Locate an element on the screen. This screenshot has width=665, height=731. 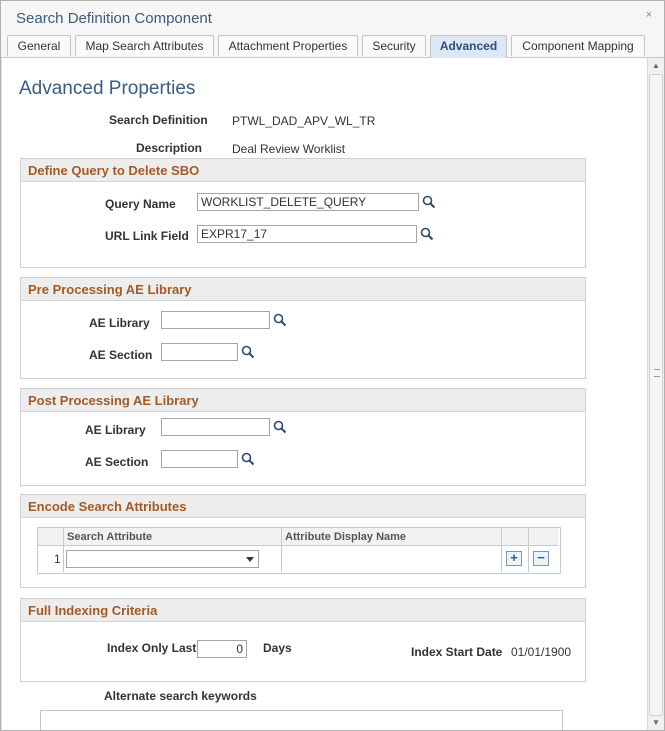
post-ae-section-input is located at coordinates (199, 459).